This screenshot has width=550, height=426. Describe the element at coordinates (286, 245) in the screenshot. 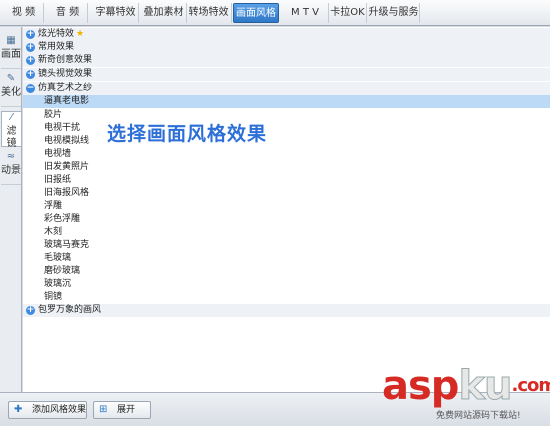

I see `list-item: 玻璃马赛克` at that location.